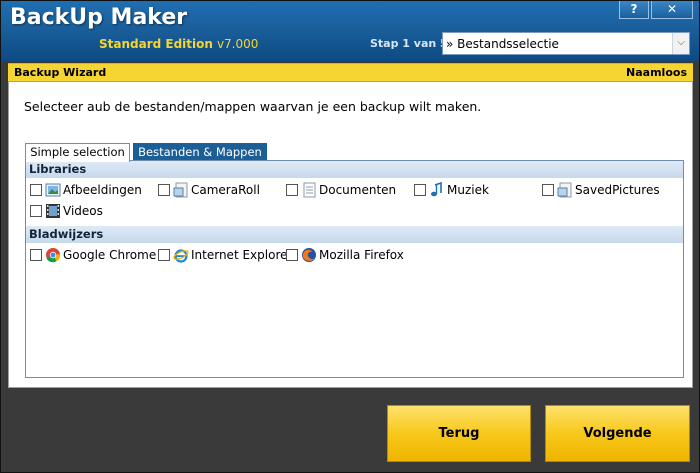 The image size is (700, 473). What do you see at coordinates (83, 211) in the screenshot?
I see `item-label: Videos` at bounding box center [83, 211].